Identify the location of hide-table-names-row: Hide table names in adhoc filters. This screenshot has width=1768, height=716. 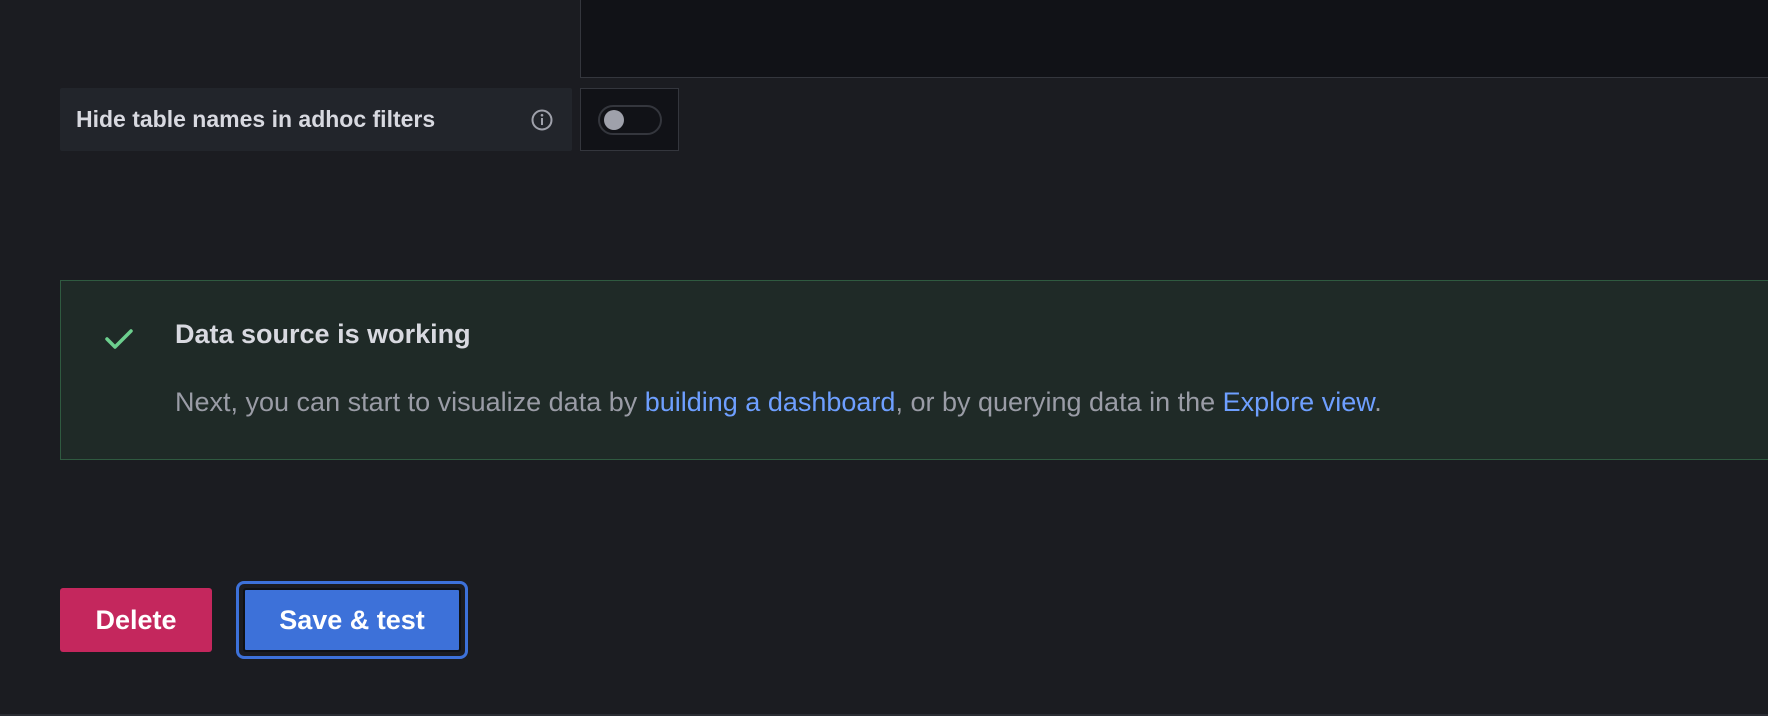
(369, 119).